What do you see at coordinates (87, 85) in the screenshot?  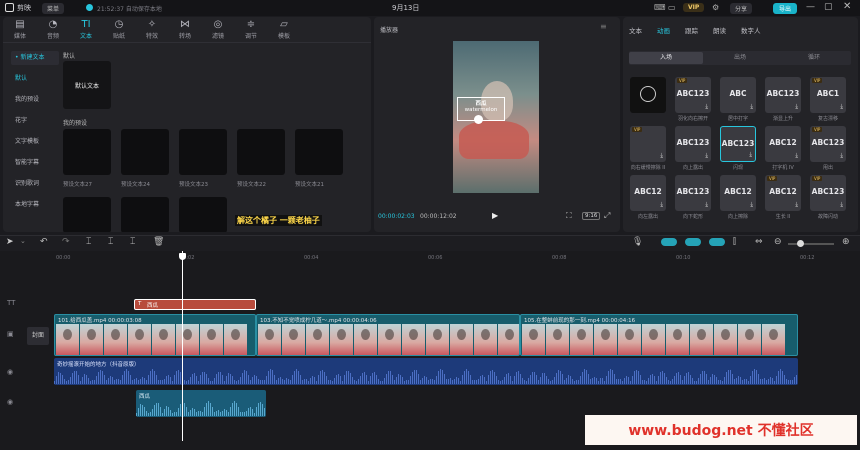 I see `default-text-tile: 默认文本` at bounding box center [87, 85].